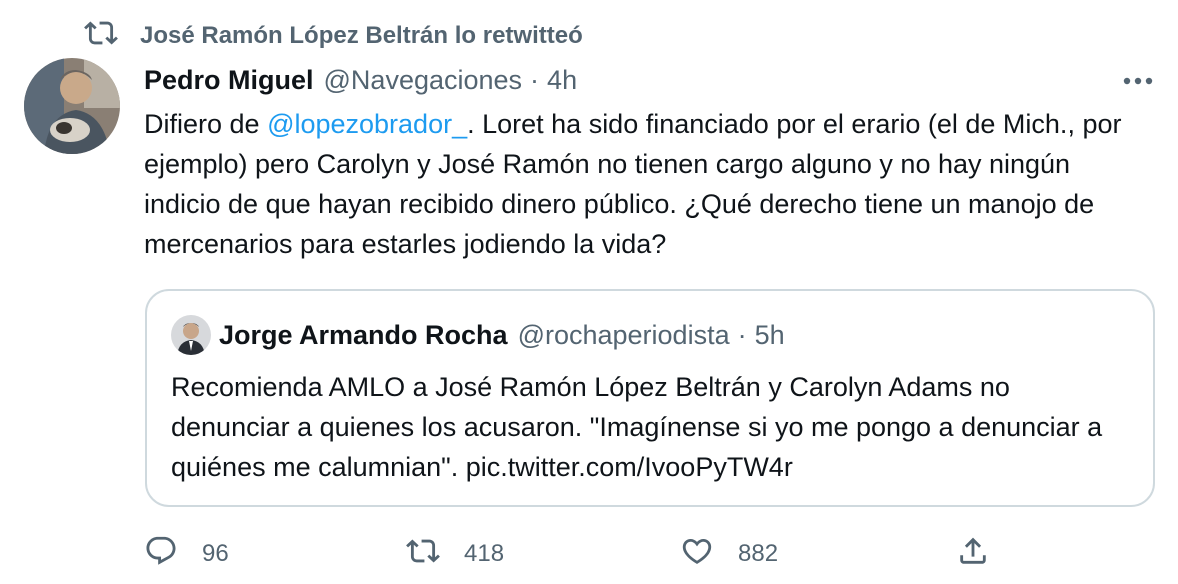 The height and width of the screenshot is (584, 1178). I want to click on retweet-context-label: José Ramón López Beltrán lo retwitteó, so click(361, 35).